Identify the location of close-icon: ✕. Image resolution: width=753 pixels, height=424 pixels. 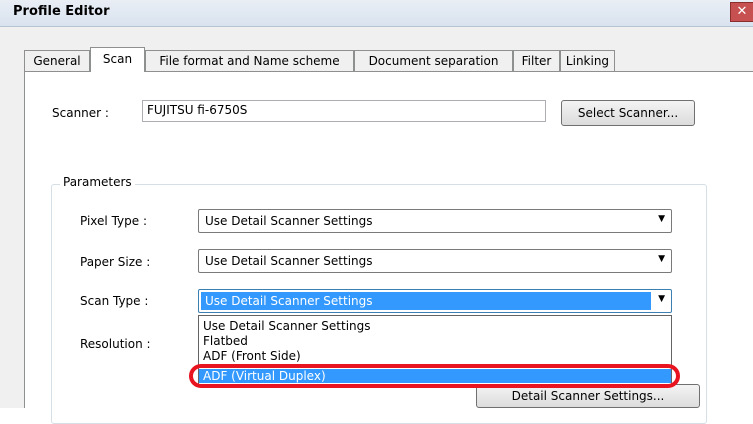
(742, 11).